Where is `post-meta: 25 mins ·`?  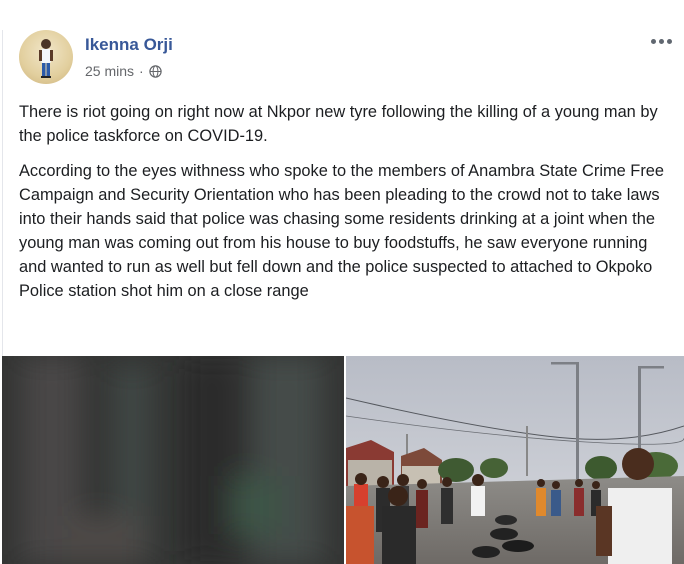 post-meta: 25 mins · is located at coordinates (123, 71).